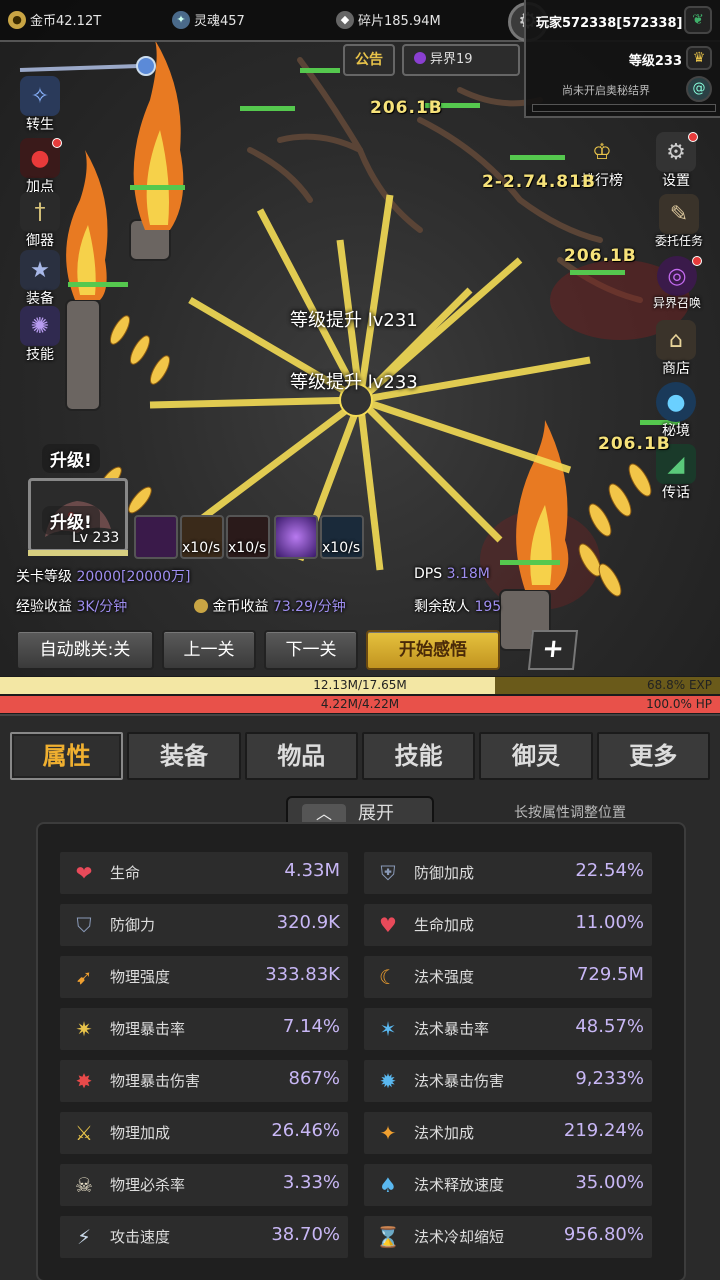  Describe the element at coordinates (536, 756) in the screenshot. I see `tab-spirits: 御灵` at that location.